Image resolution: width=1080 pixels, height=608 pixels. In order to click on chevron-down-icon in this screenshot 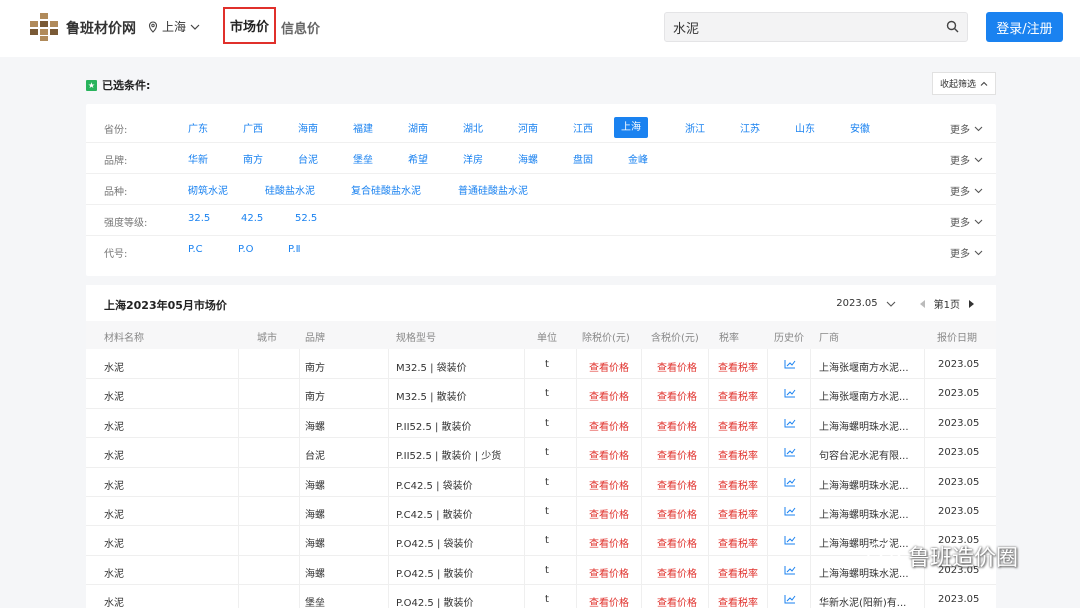, I will do `click(891, 304)`.